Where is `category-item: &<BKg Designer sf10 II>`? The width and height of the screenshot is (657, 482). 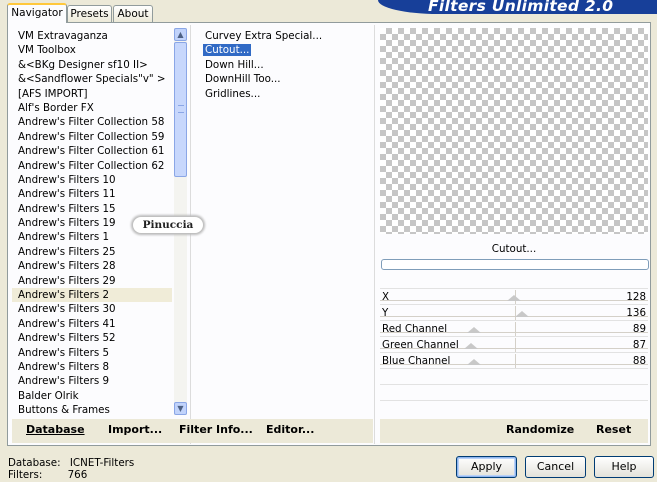 category-item: &<BKg Designer sf10 II> is located at coordinates (92, 65).